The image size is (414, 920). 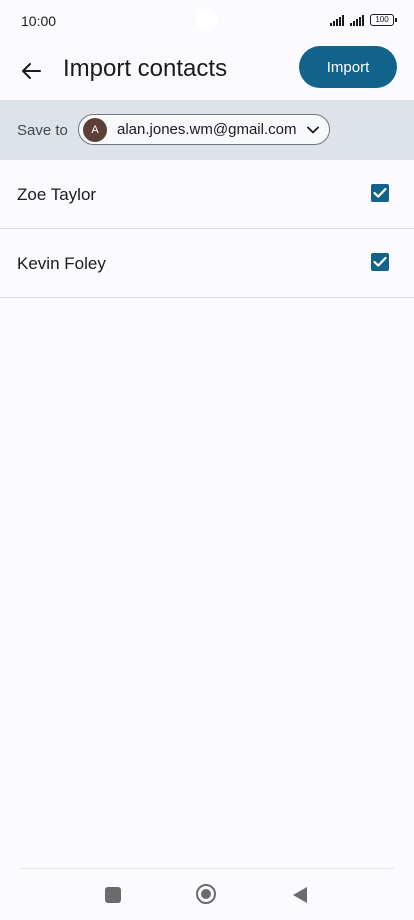 I want to click on save-to-label: Save to, so click(x=42, y=130).